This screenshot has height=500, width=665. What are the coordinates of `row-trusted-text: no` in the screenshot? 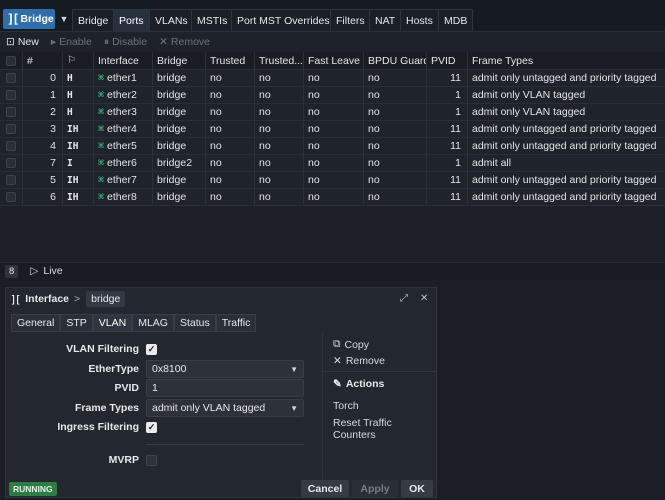 It's located at (216, 146).